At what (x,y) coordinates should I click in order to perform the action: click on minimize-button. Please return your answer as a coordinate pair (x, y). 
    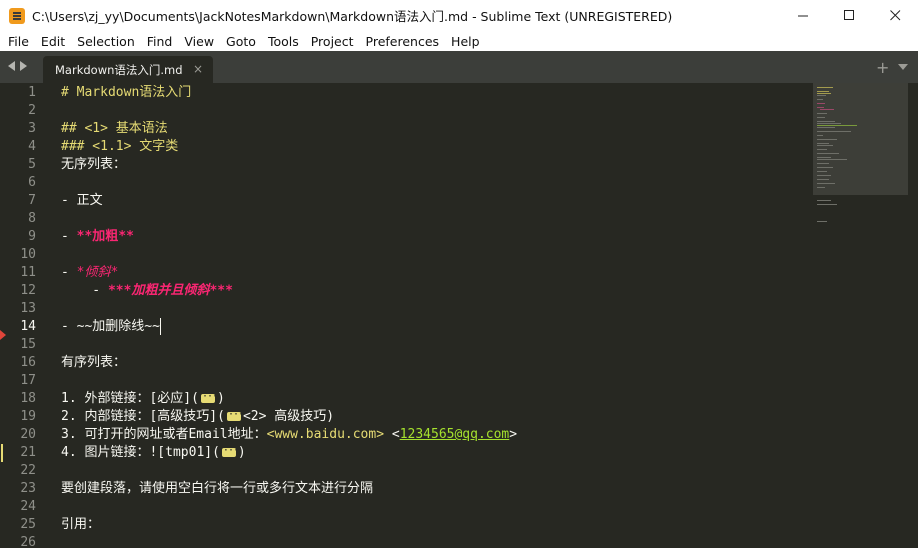
    Looking at the image, I should click on (803, 15).